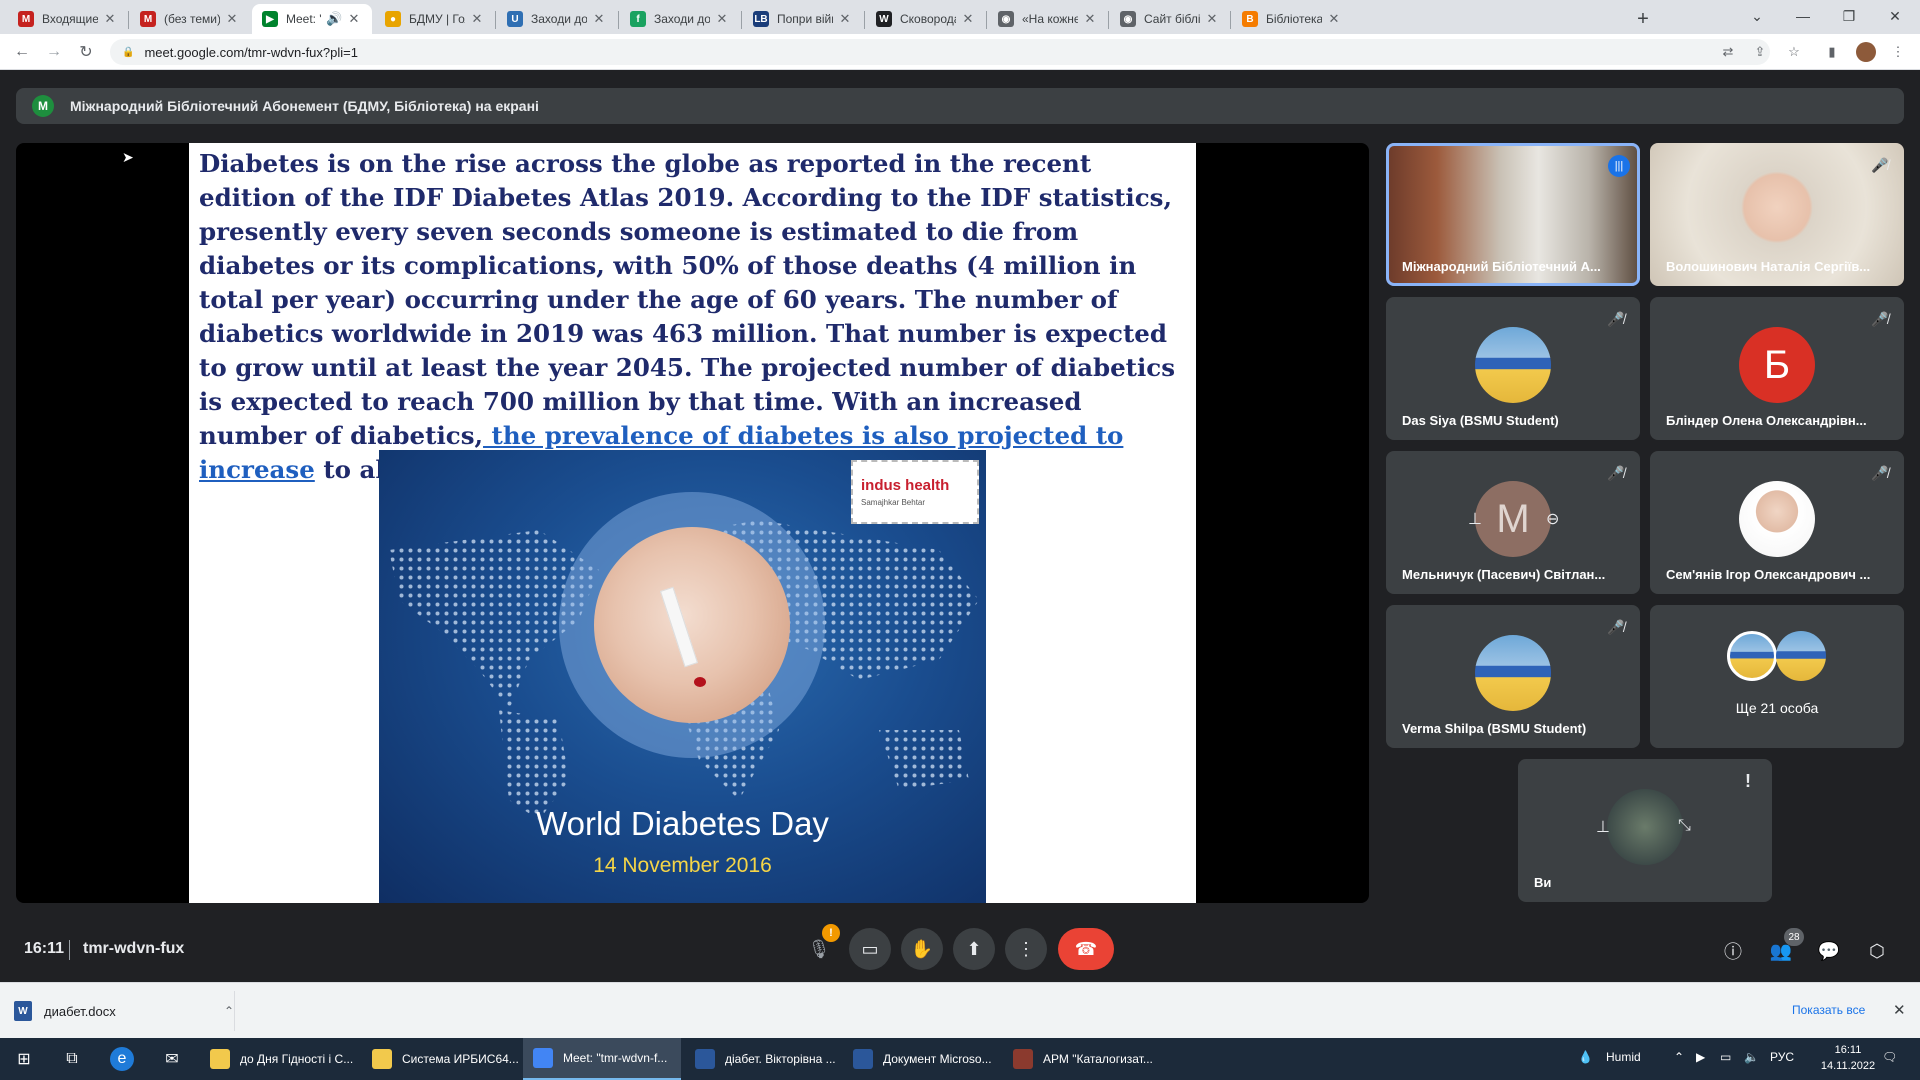 Image resolution: width=1920 pixels, height=1080 pixels. I want to click on chat-icon: 💬, so click(1829, 951).